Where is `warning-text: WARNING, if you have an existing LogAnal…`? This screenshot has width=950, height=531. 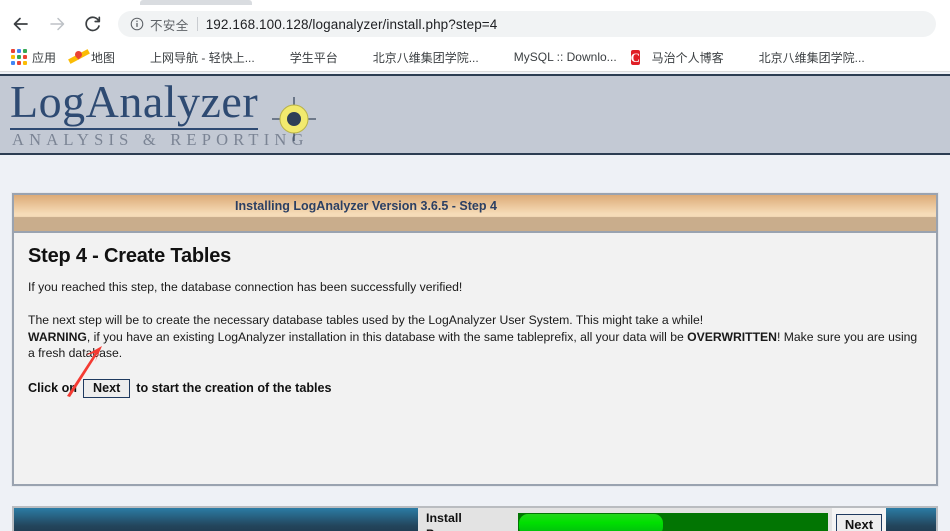
warning-text: WARNING, if you have an existing LogAnal… is located at coordinates (475, 345).